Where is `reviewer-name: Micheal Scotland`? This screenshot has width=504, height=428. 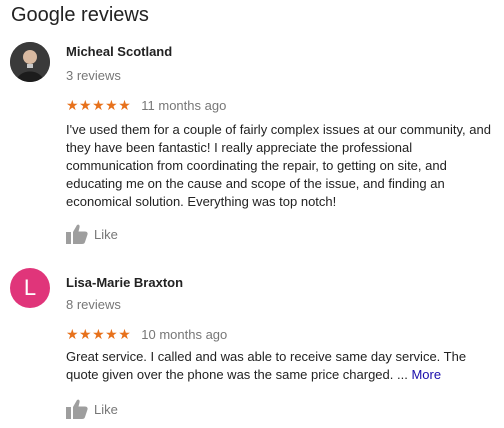
reviewer-name: Micheal Scotland is located at coordinates (119, 51).